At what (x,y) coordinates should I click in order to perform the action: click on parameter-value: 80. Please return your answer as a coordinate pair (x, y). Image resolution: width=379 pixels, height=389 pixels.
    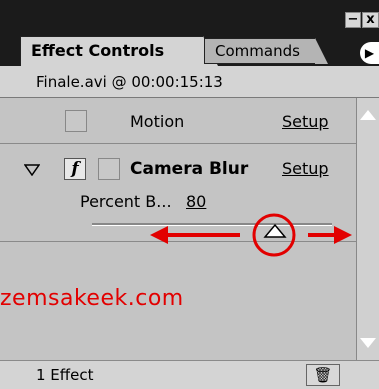
    Looking at the image, I should click on (196, 201).